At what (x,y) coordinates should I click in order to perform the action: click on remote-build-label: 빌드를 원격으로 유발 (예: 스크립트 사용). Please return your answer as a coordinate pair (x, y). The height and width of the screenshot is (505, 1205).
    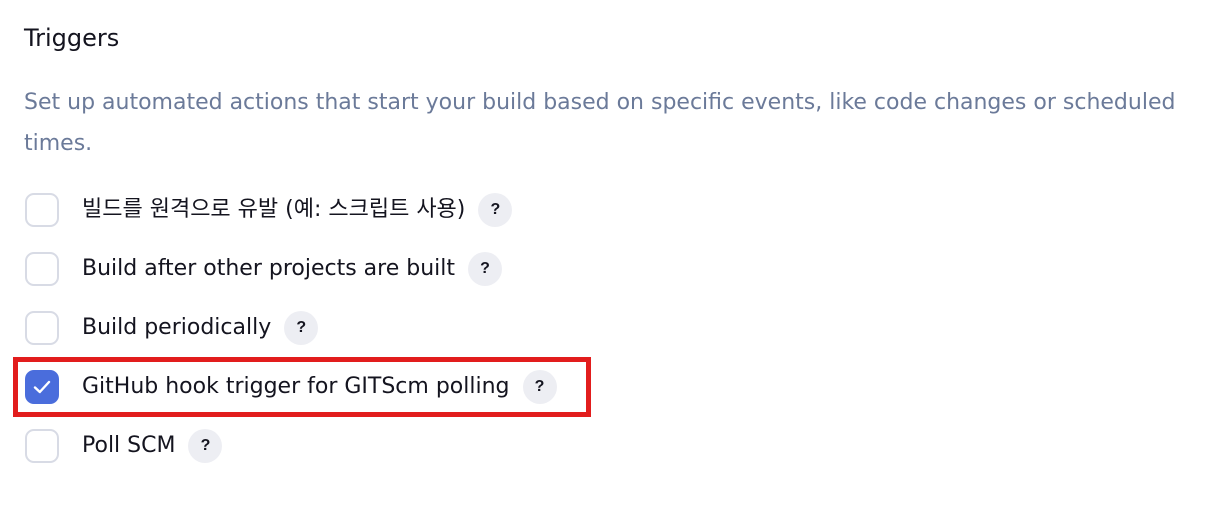
    Looking at the image, I should click on (273, 210).